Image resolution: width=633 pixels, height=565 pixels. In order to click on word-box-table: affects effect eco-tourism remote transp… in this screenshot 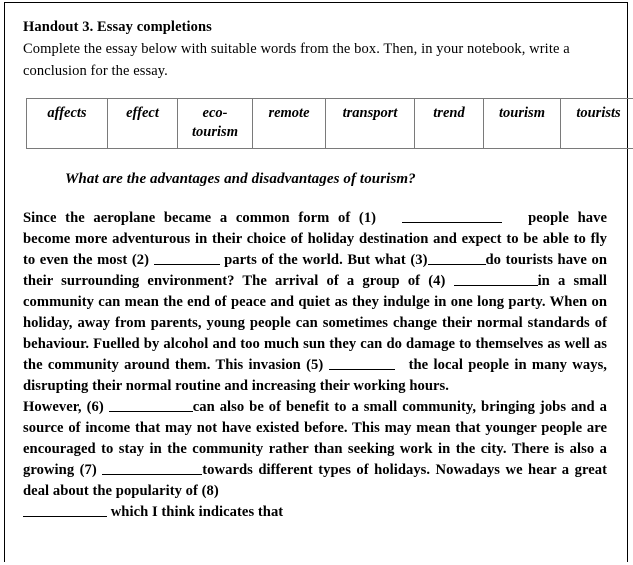, I will do `click(329, 124)`.